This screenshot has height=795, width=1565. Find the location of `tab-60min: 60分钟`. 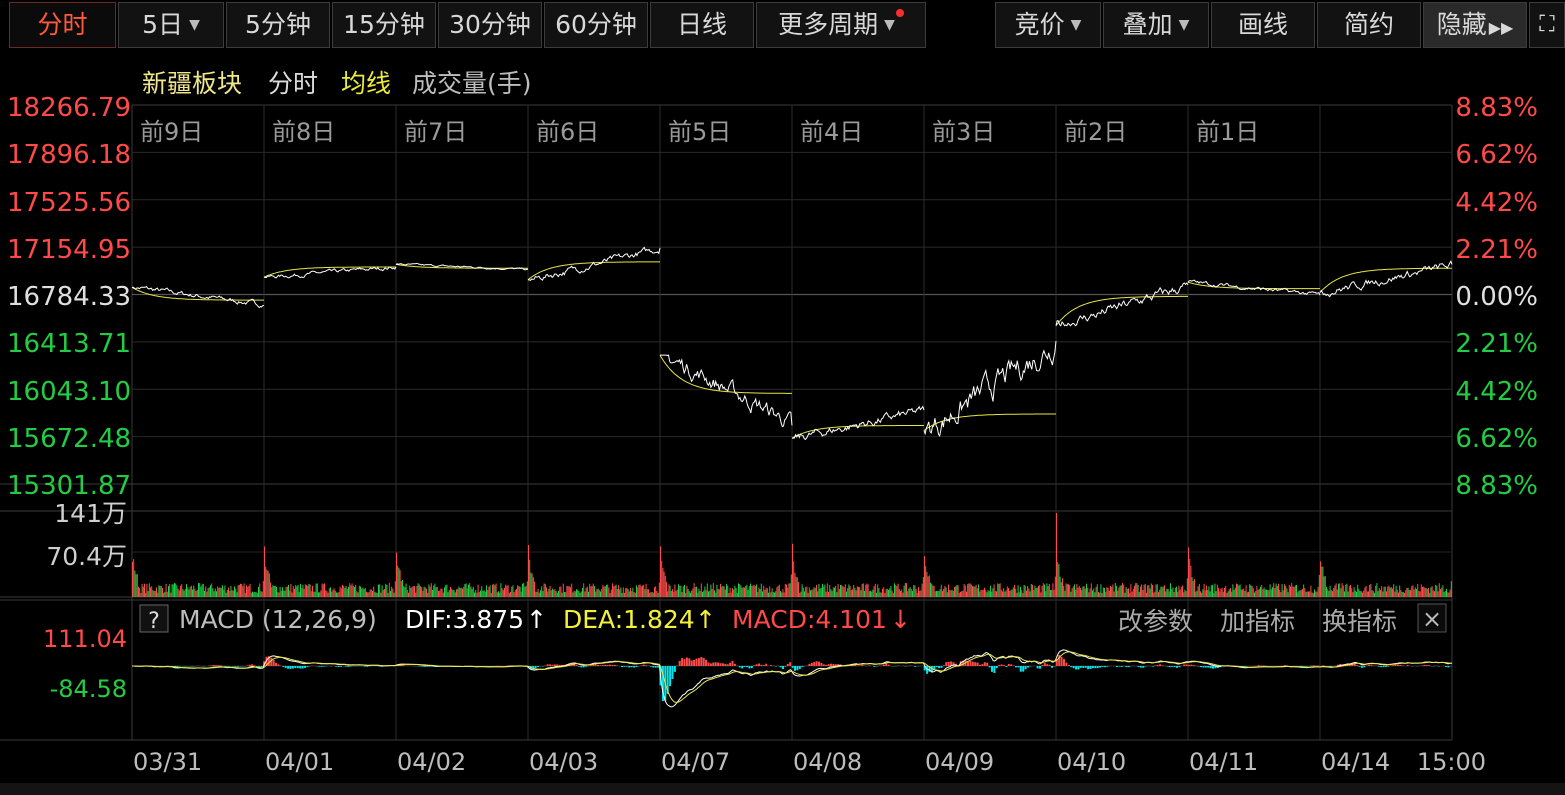

tab-60min: 60分钟 is located at coordinates (596, 25).